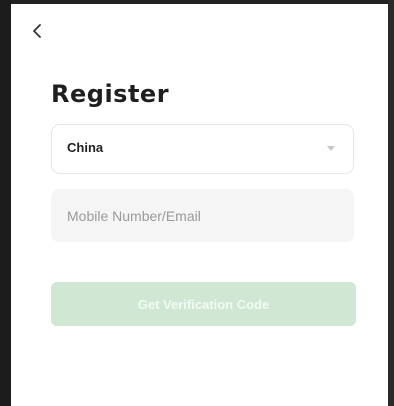  Describe the element at coordinates (85, 147) in the screenshot. I see `country-selected-value: China` at that location.